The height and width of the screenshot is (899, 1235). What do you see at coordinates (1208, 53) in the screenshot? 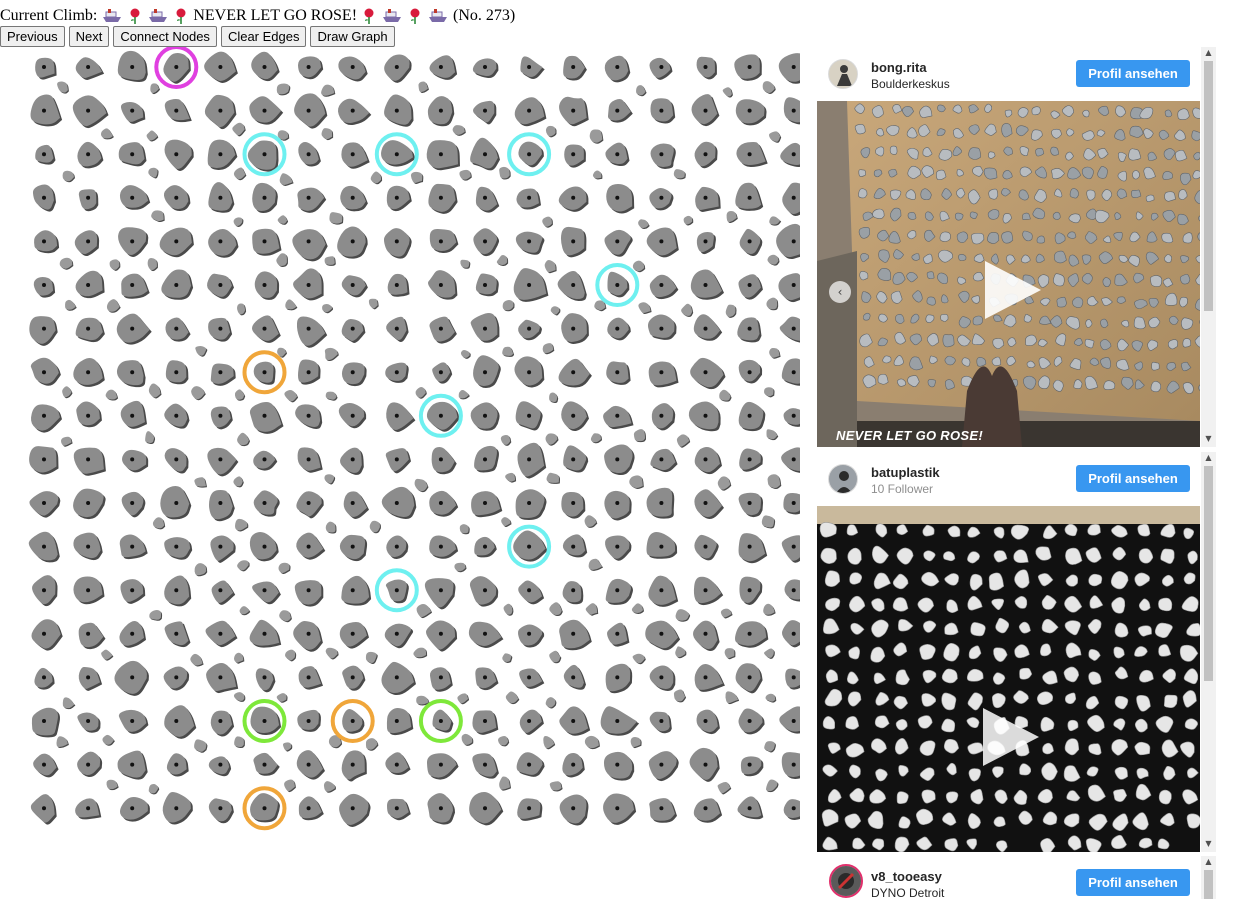
I see `scroll-up-icon: ▲` at bounding box center [1208, 53].